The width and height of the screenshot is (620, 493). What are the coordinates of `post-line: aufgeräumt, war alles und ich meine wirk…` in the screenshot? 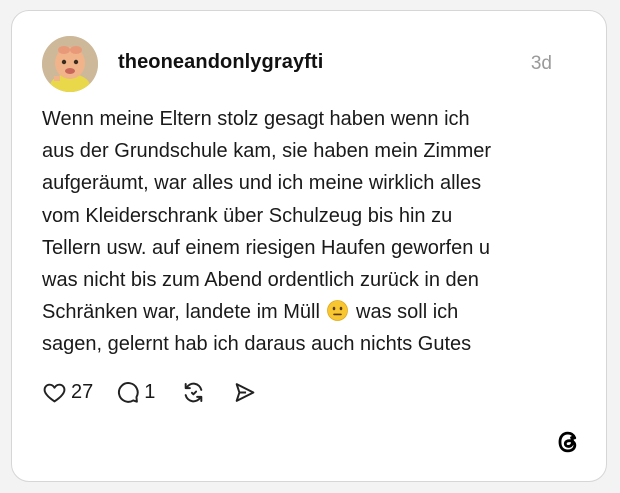 It's located at (262, 183).